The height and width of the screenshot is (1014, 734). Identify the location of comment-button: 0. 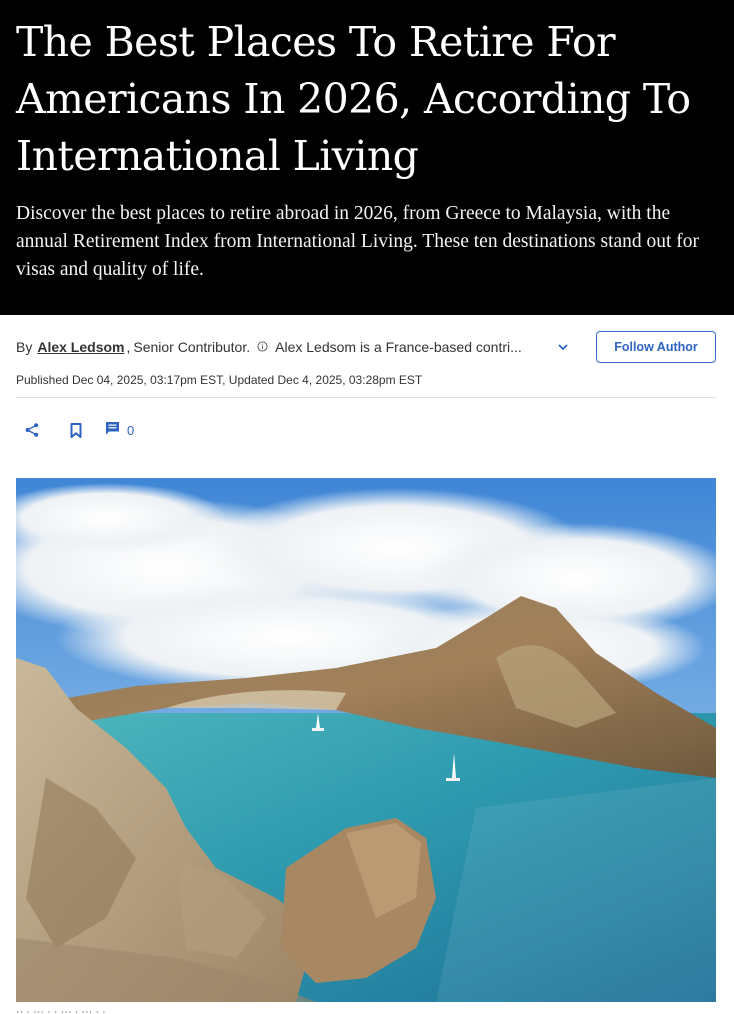
(119, 430).